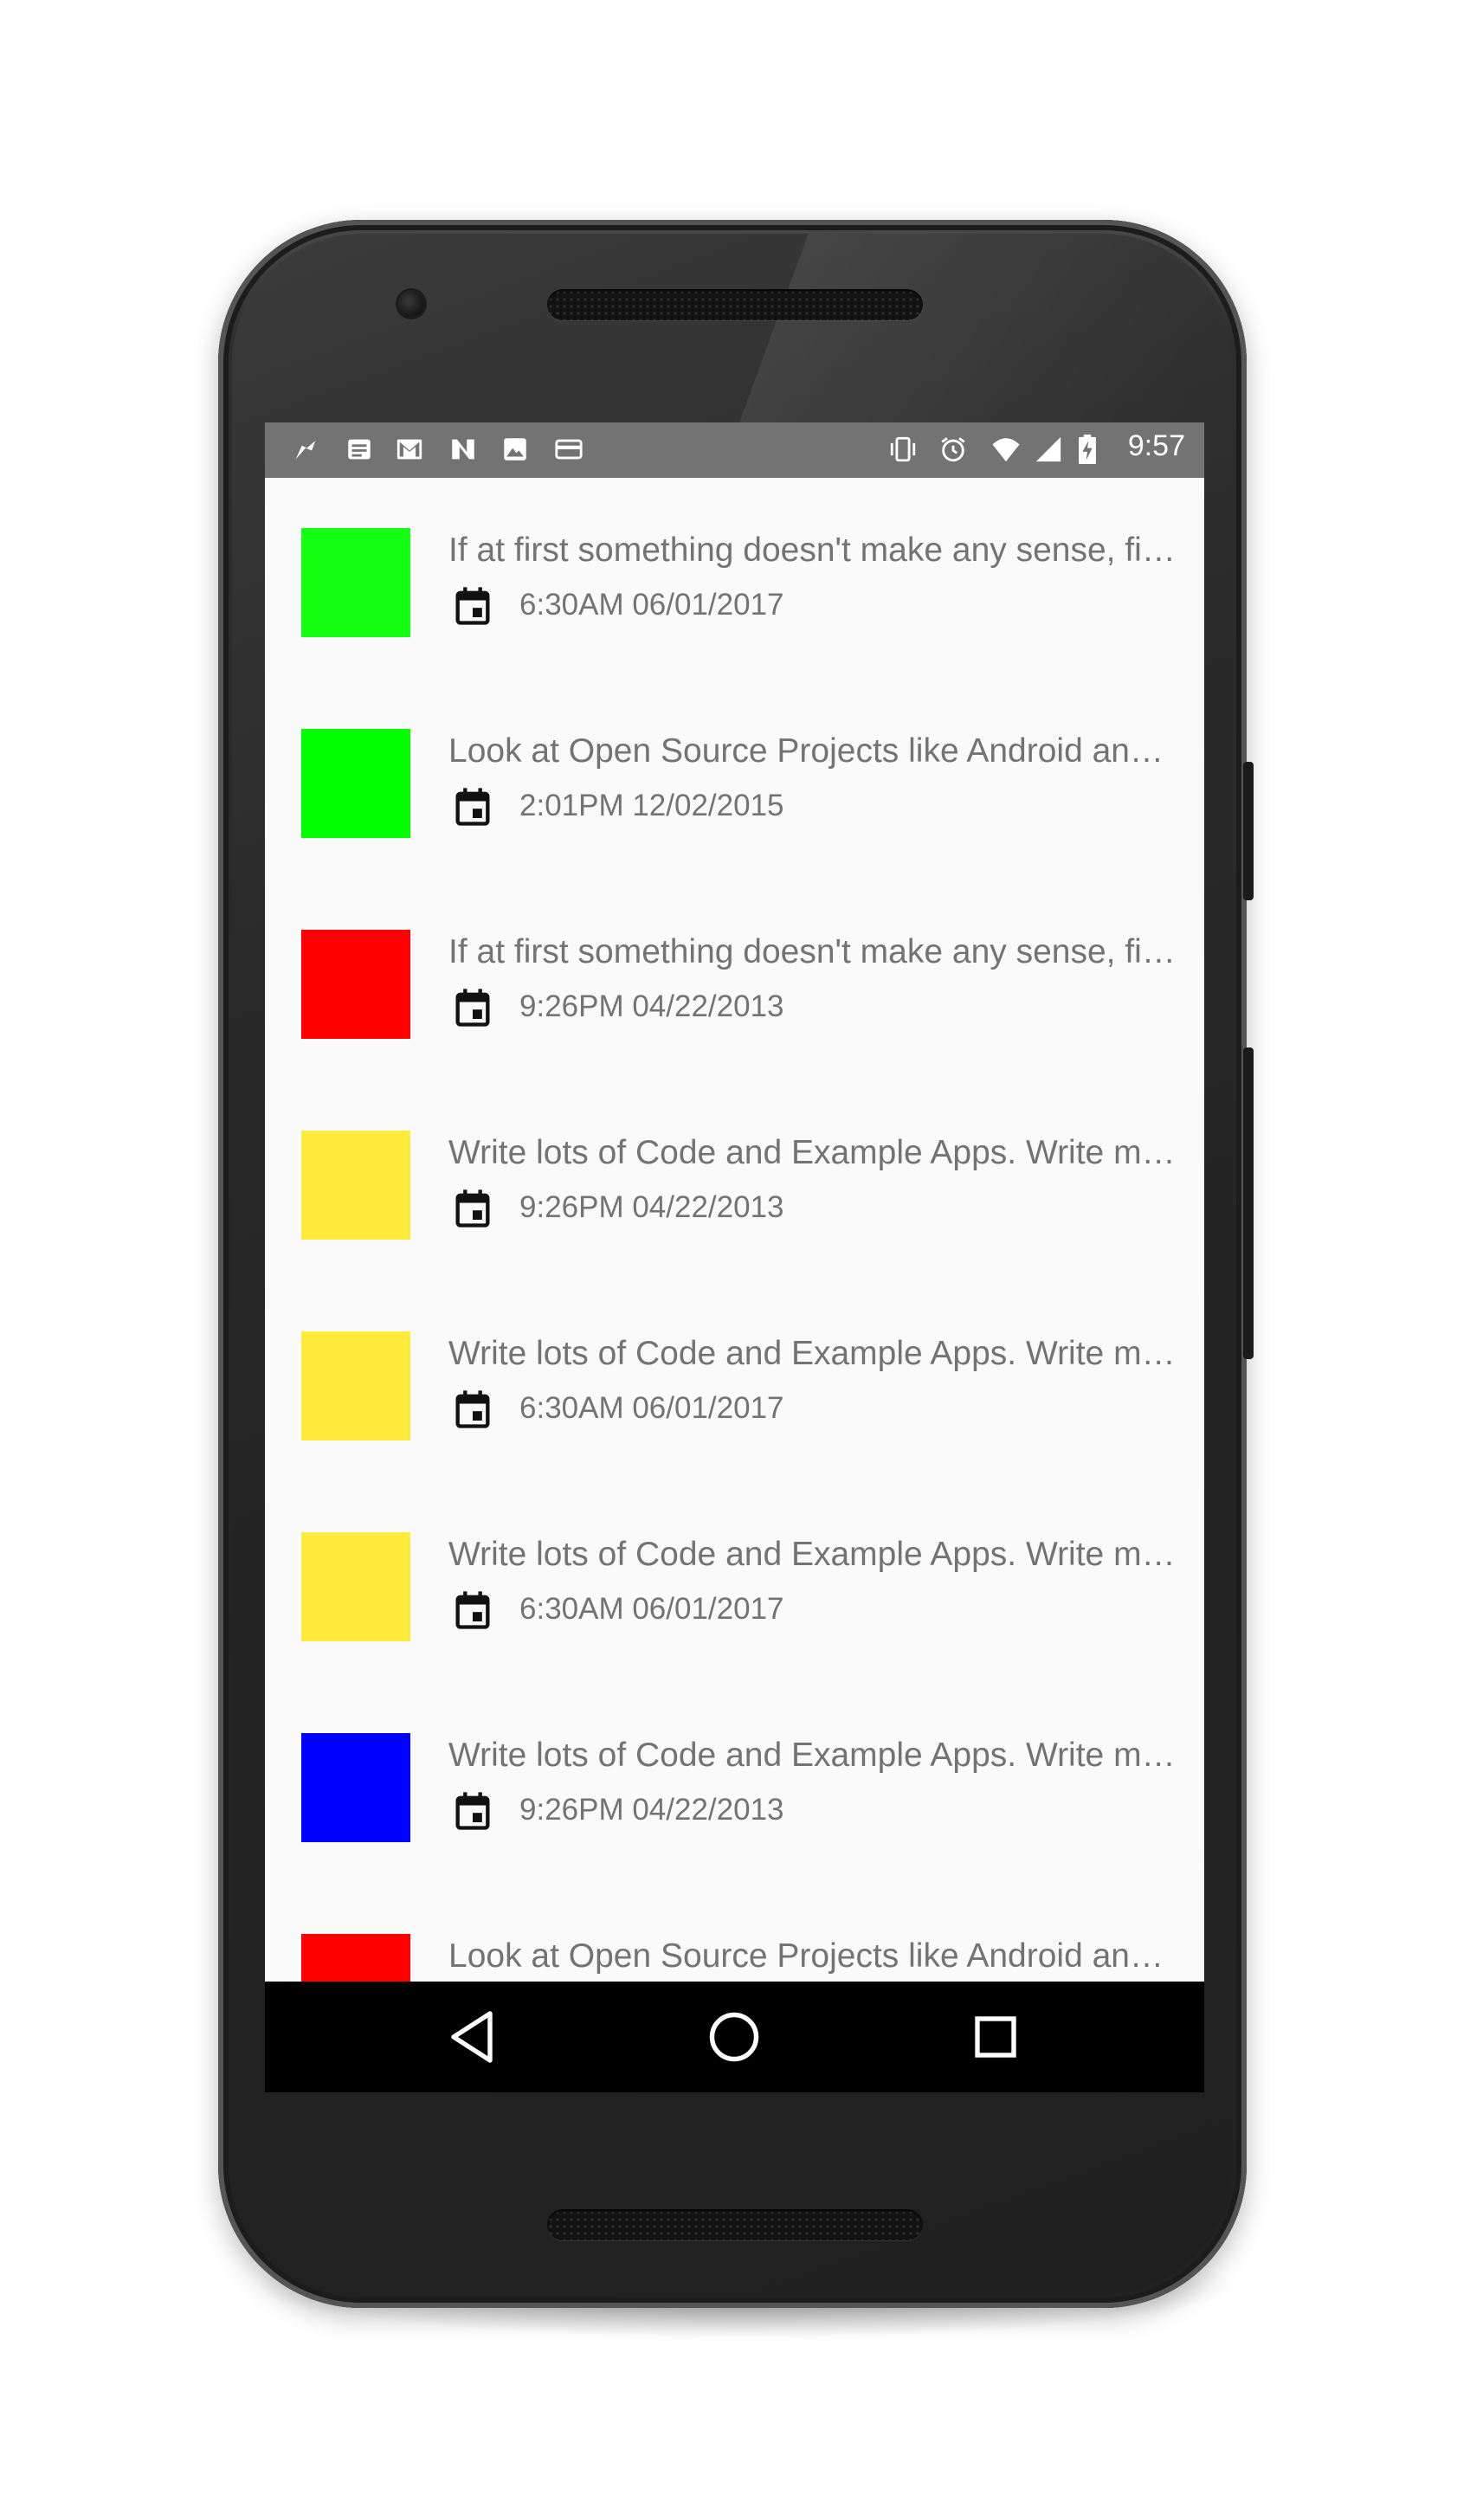 Image resolution: width=1470 pixels, height=2520 pixels. I want to click on top-speaker, so click(735, 304).